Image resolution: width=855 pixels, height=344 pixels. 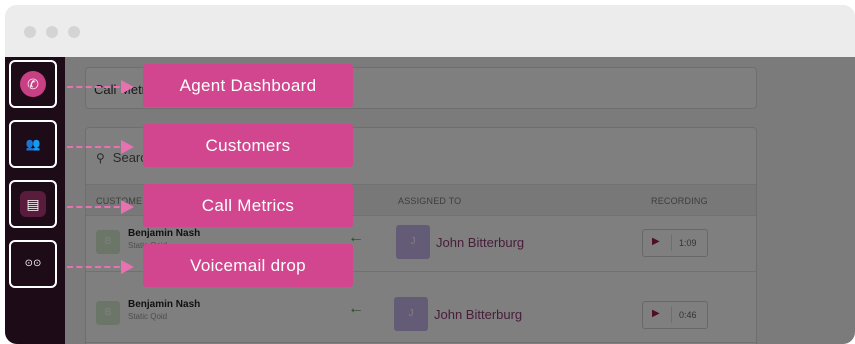 I want to click on sidebar: ✆ 👥 ▤ ⊙⊙, so click(x=35, y=200).